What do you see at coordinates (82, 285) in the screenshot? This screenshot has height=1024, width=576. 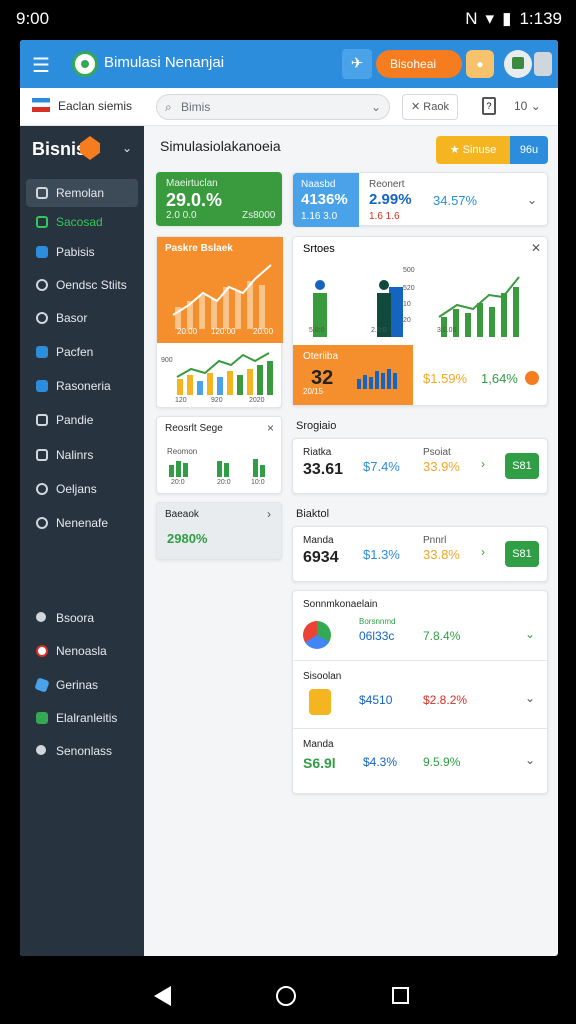 I see `sidebar-item-oendsc: Oendsc Stiits` at bounding box center [82, 285].